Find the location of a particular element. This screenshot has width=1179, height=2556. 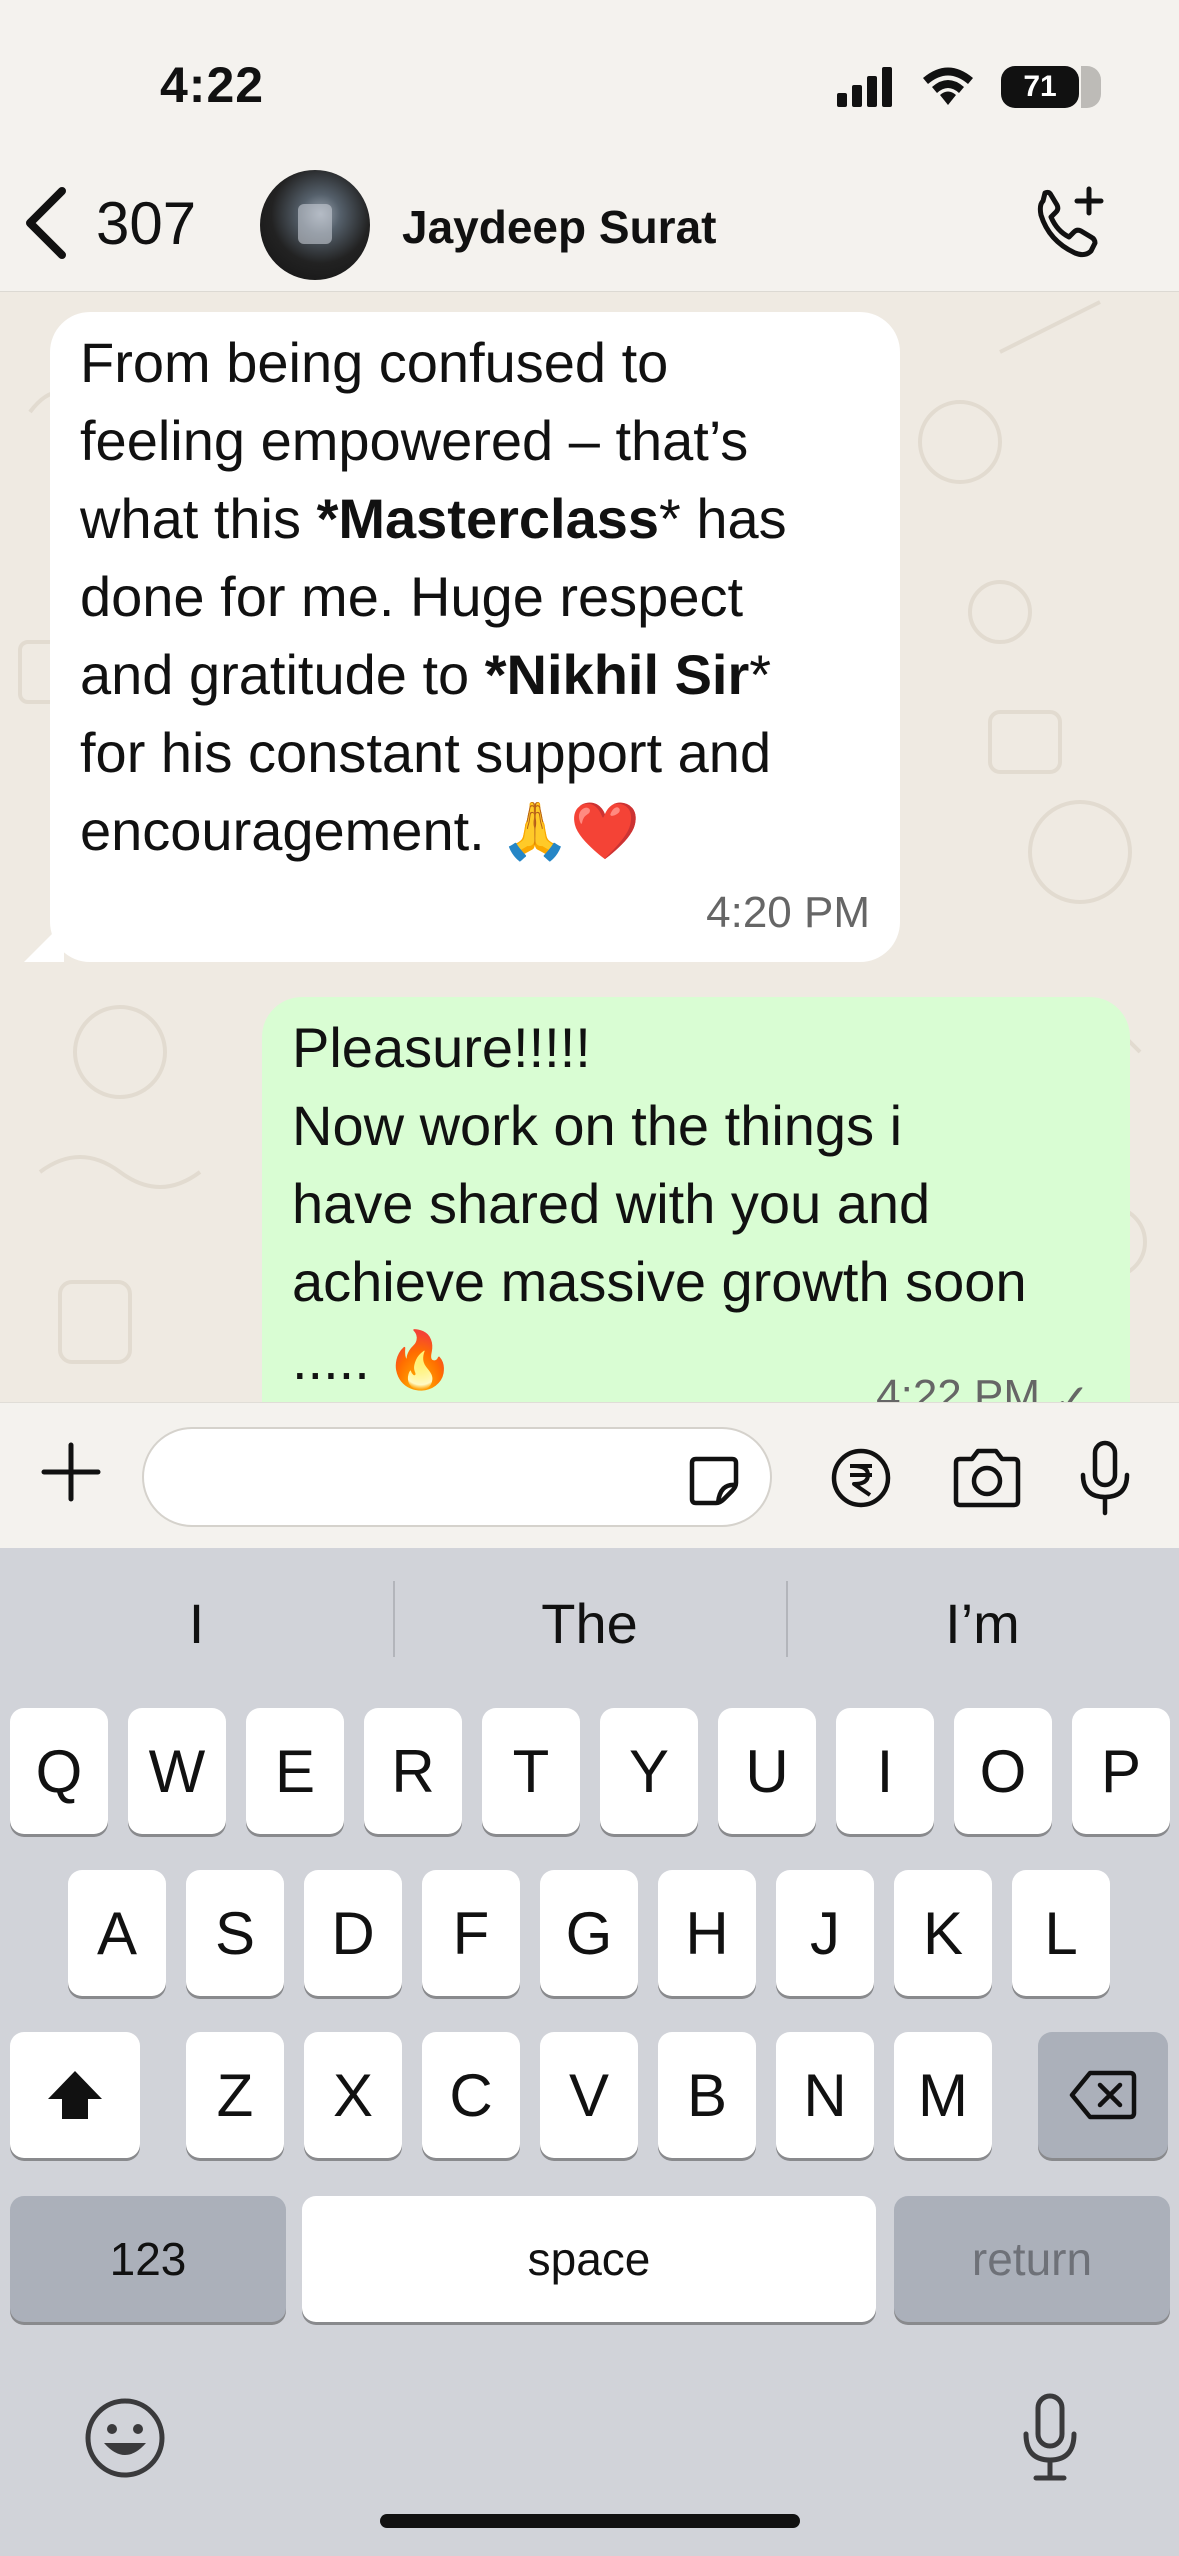

sticker-icon is located at coordinates (714, 1481).